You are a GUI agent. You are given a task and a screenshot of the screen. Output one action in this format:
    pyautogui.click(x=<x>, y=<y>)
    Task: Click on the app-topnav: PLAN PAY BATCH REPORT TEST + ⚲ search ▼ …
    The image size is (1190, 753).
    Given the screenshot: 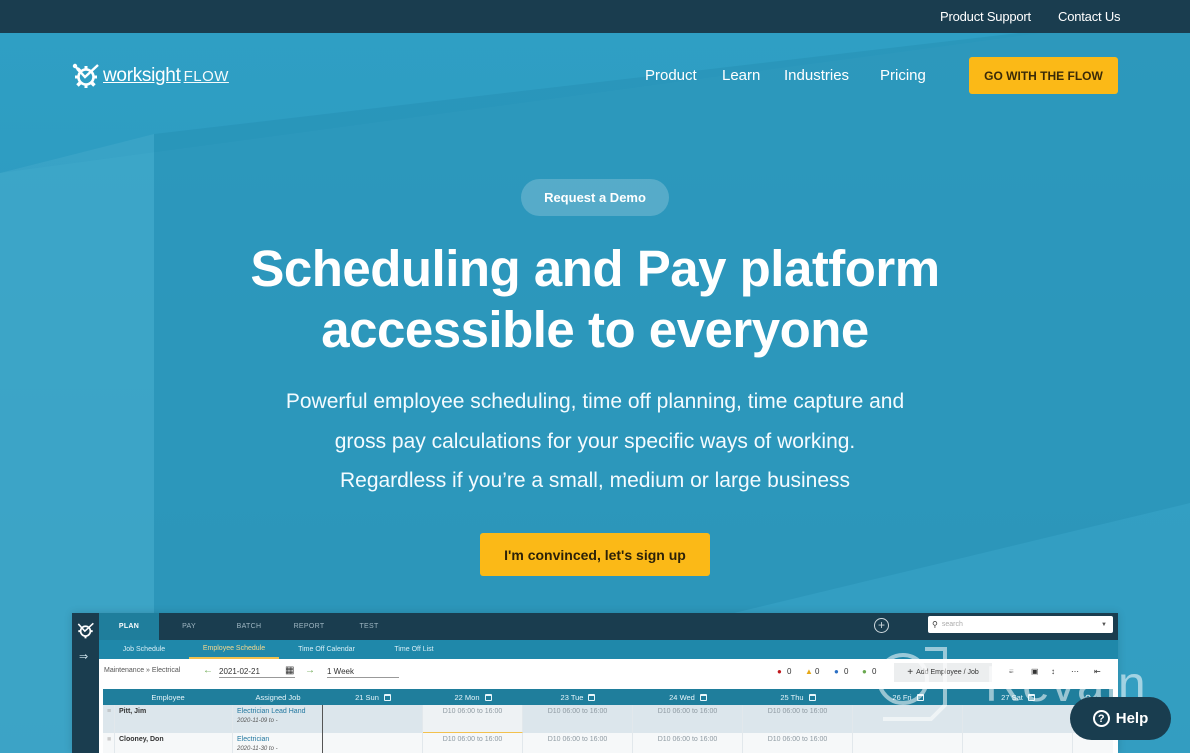 What is the action you would take?
    pyautogui.click(x=608, y=626)
    